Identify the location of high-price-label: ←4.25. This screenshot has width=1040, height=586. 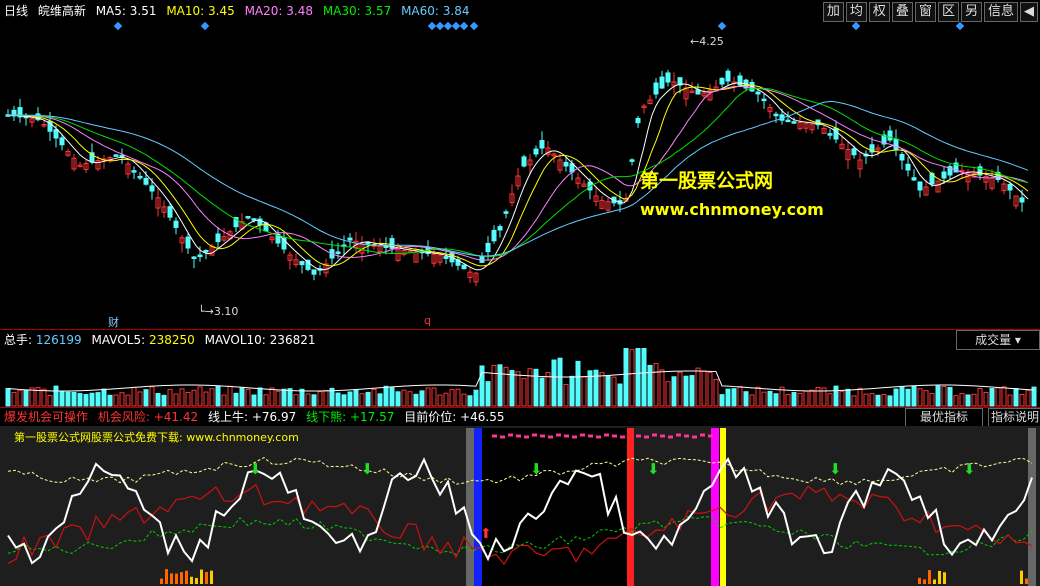
(707, 41).